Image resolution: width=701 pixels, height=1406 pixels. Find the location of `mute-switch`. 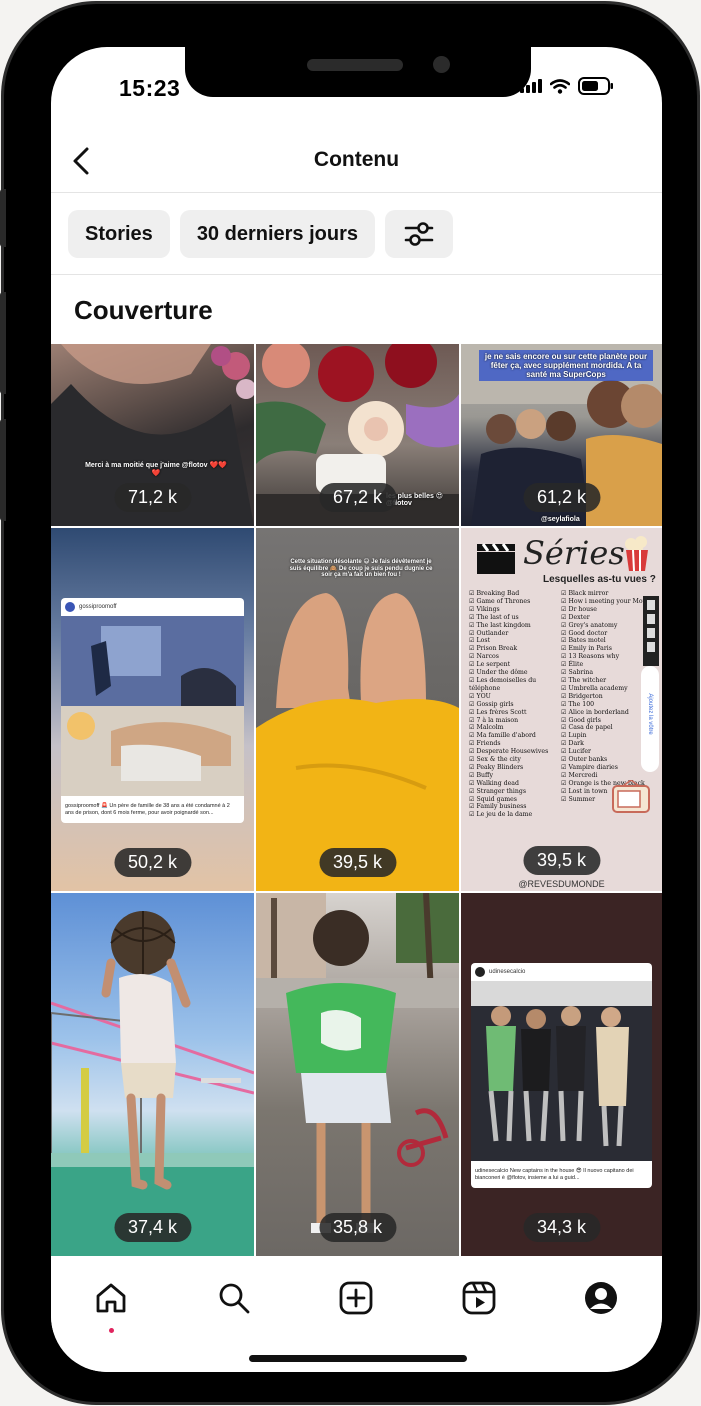

mute-switch is located at coordinates (3, 218).